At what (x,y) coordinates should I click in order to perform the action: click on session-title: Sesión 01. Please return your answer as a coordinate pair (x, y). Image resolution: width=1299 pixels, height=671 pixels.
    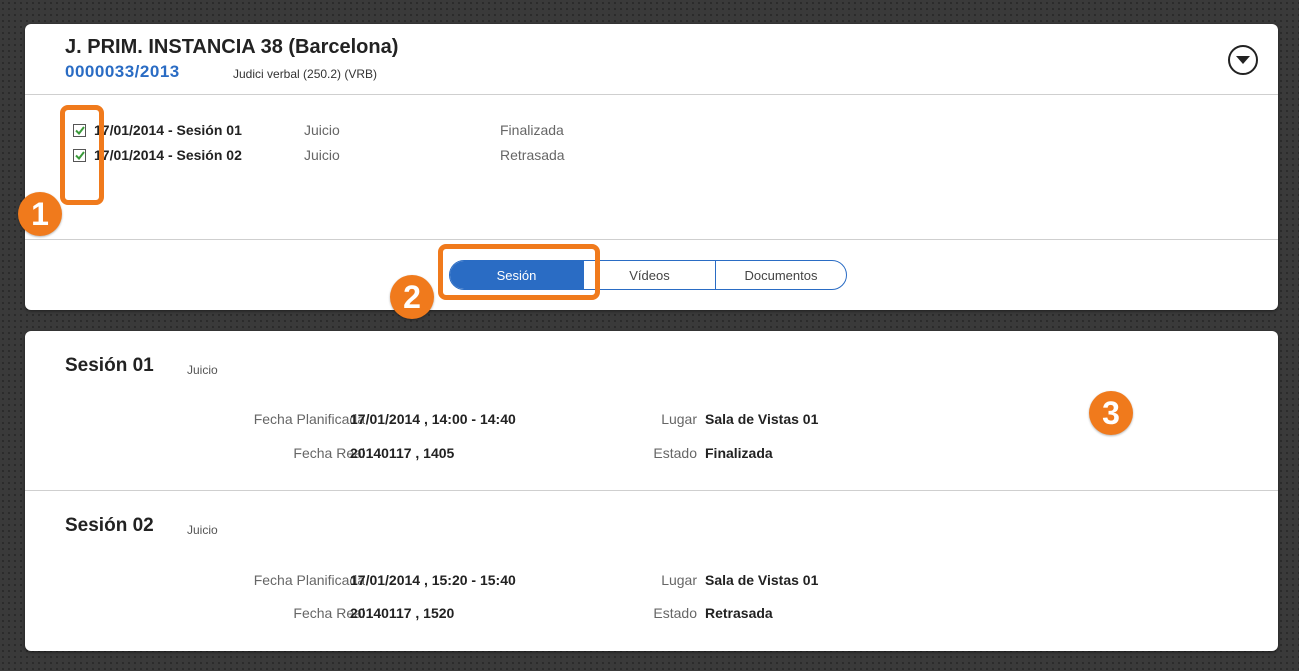
    Looking at the image, I should click on (109, 365).